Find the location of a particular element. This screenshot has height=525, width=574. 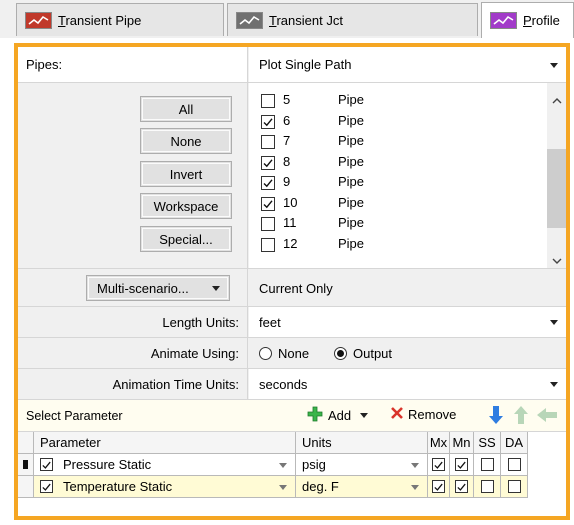

radio-output is located at coordinates (340, 353).